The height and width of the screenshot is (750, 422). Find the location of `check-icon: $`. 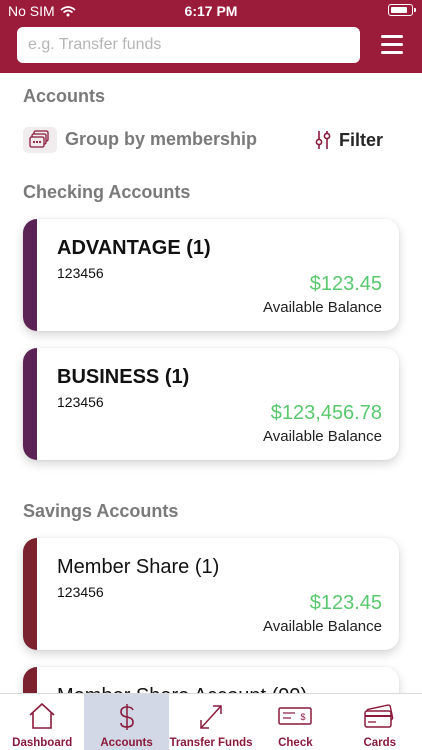

check-icon: $ is located at coordinates (295, 716).